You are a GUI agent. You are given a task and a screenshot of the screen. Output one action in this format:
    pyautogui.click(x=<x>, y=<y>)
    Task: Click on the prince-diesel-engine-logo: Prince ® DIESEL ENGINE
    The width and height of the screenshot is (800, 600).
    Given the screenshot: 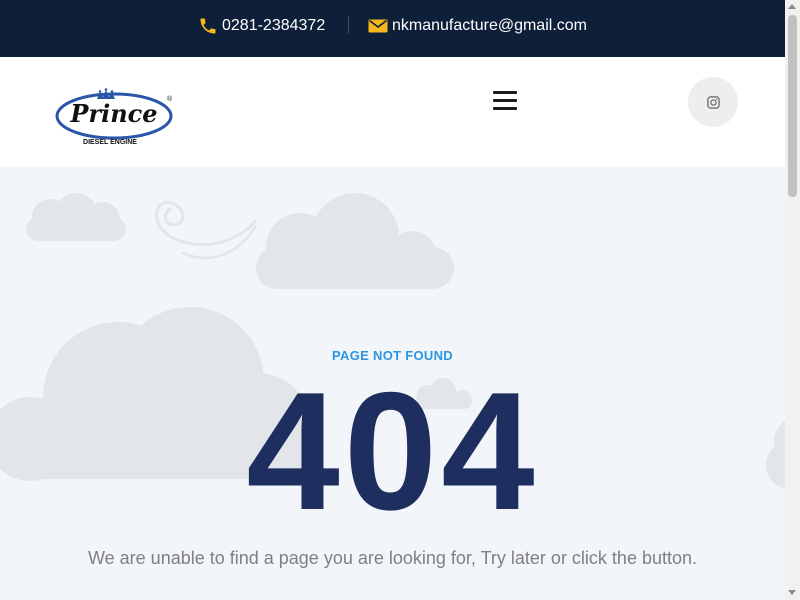 What is the action you would take?
    pyautogui.click(x=112, y=117)
    